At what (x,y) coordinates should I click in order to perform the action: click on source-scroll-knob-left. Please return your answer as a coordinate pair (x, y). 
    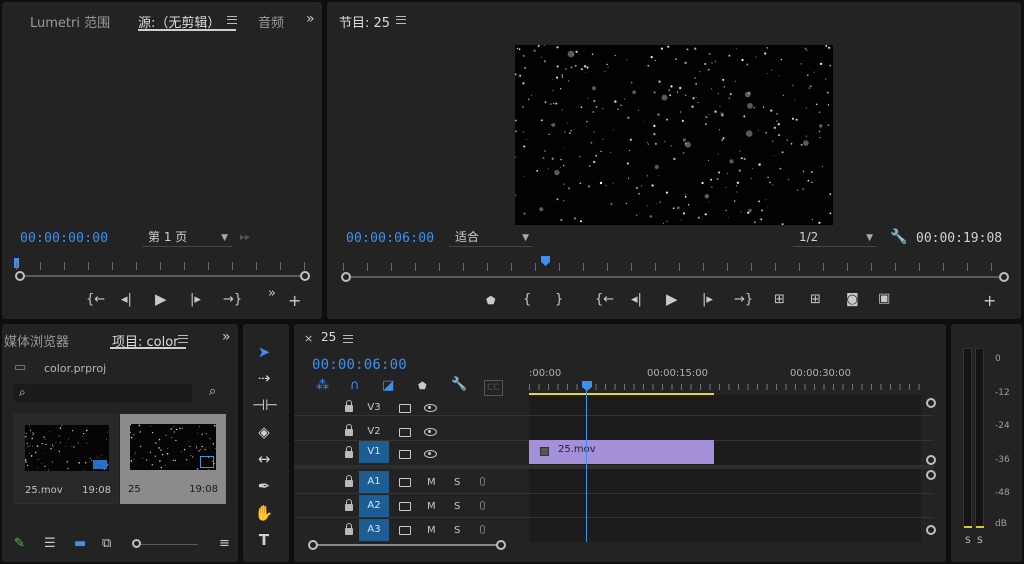
    Looking at the image, I should click on (20, 276).